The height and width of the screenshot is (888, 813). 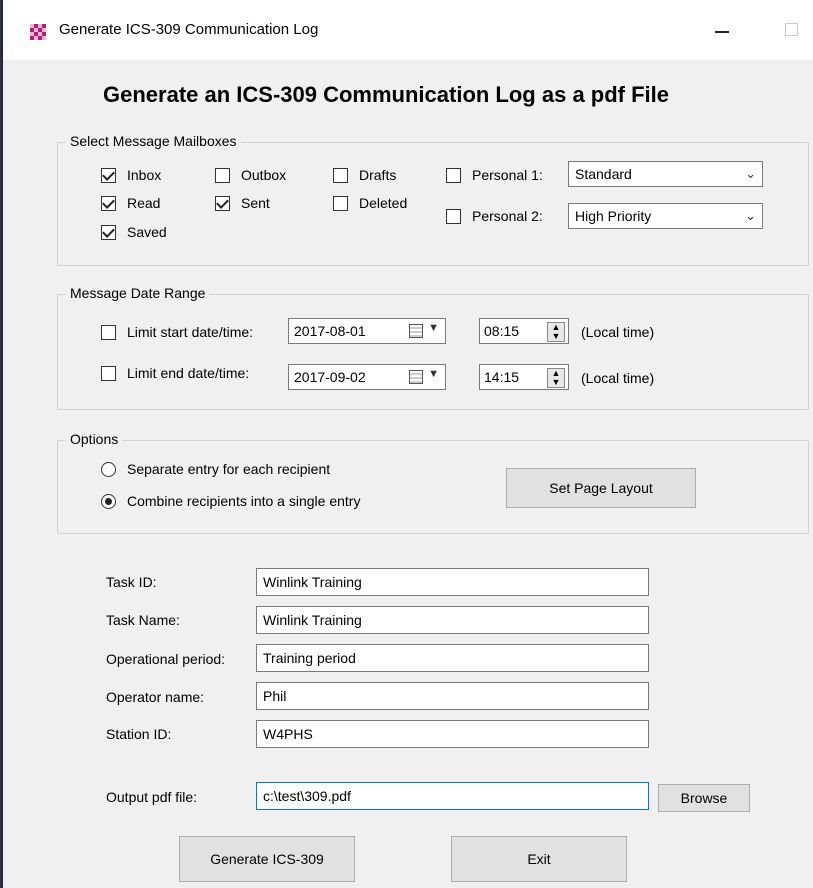 What do you see at coordinates (502, 331) in the screenshot?
I see `start-time-value: 08:15` at bounding box center [502, 331].